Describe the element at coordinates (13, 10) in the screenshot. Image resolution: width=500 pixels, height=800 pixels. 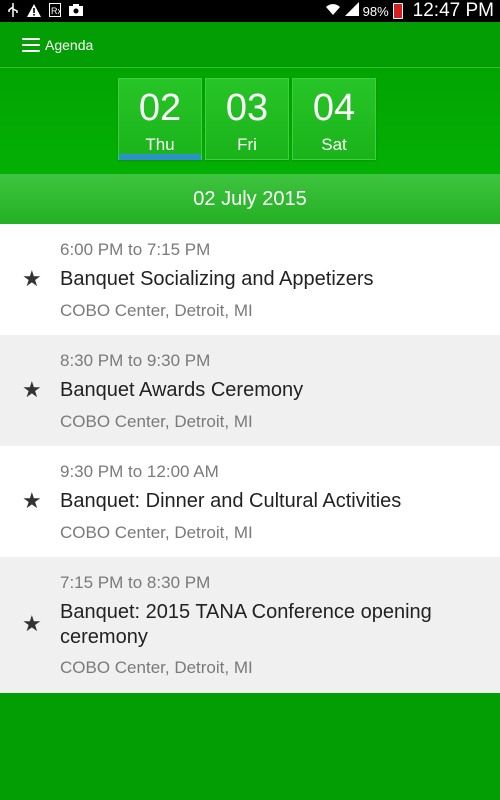
I see `usb-icon` at that location.